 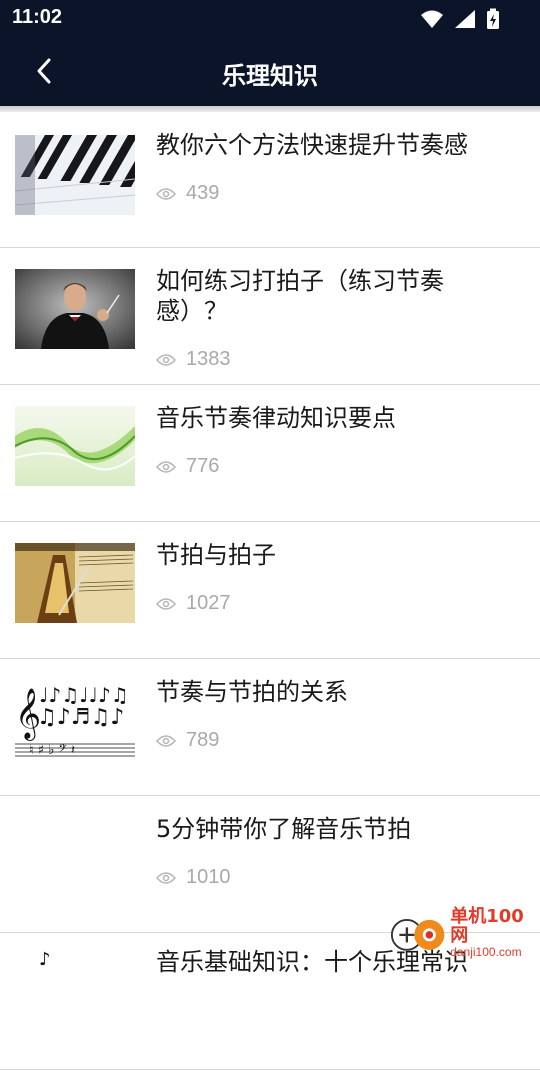 I want to click on battery-charging-icon, so click(x=493, y=19).